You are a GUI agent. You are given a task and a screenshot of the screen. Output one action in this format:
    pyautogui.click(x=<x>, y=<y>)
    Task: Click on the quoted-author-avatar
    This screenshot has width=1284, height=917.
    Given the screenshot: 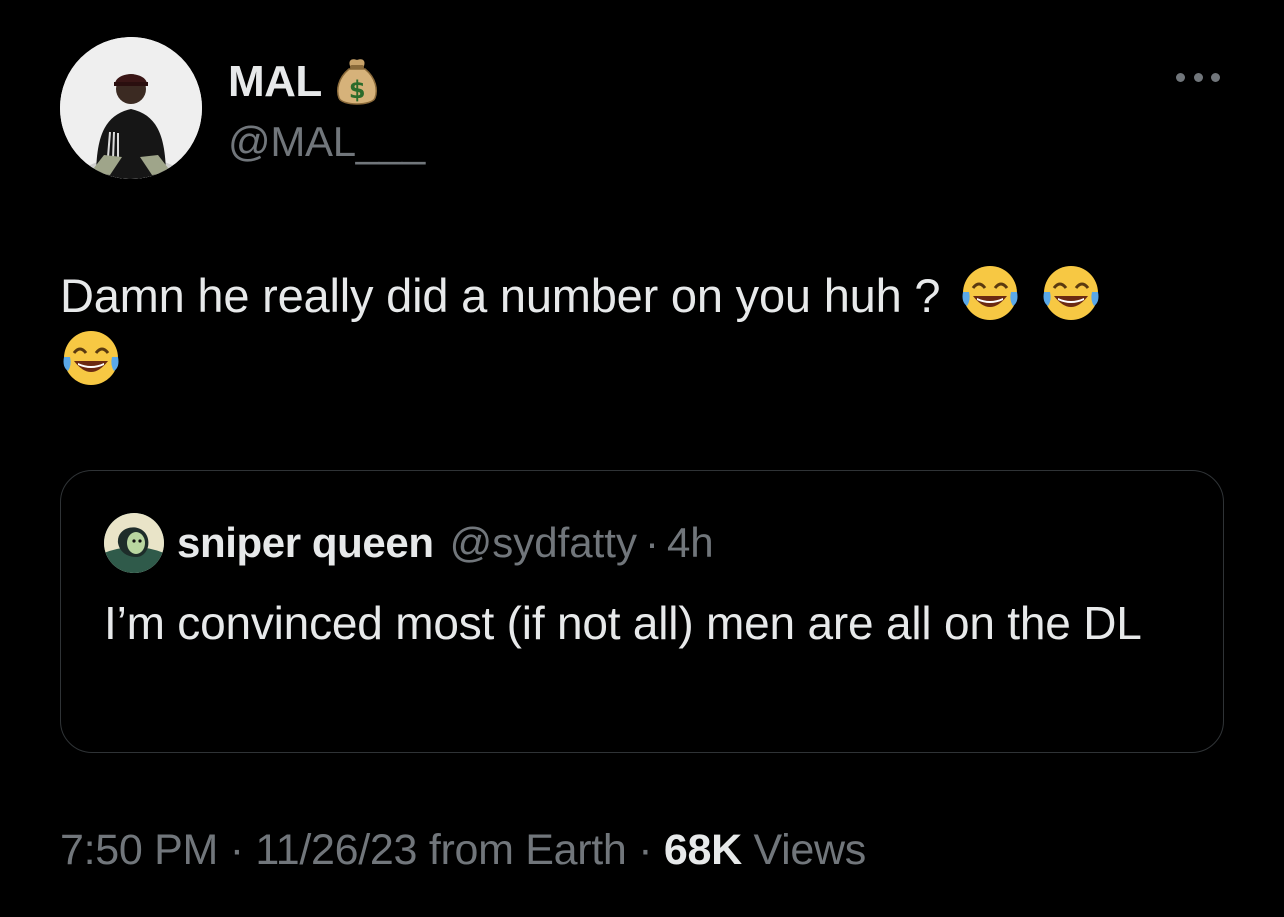 What is the action you would take?
    pyautogui.click(x=134, y=543)
    